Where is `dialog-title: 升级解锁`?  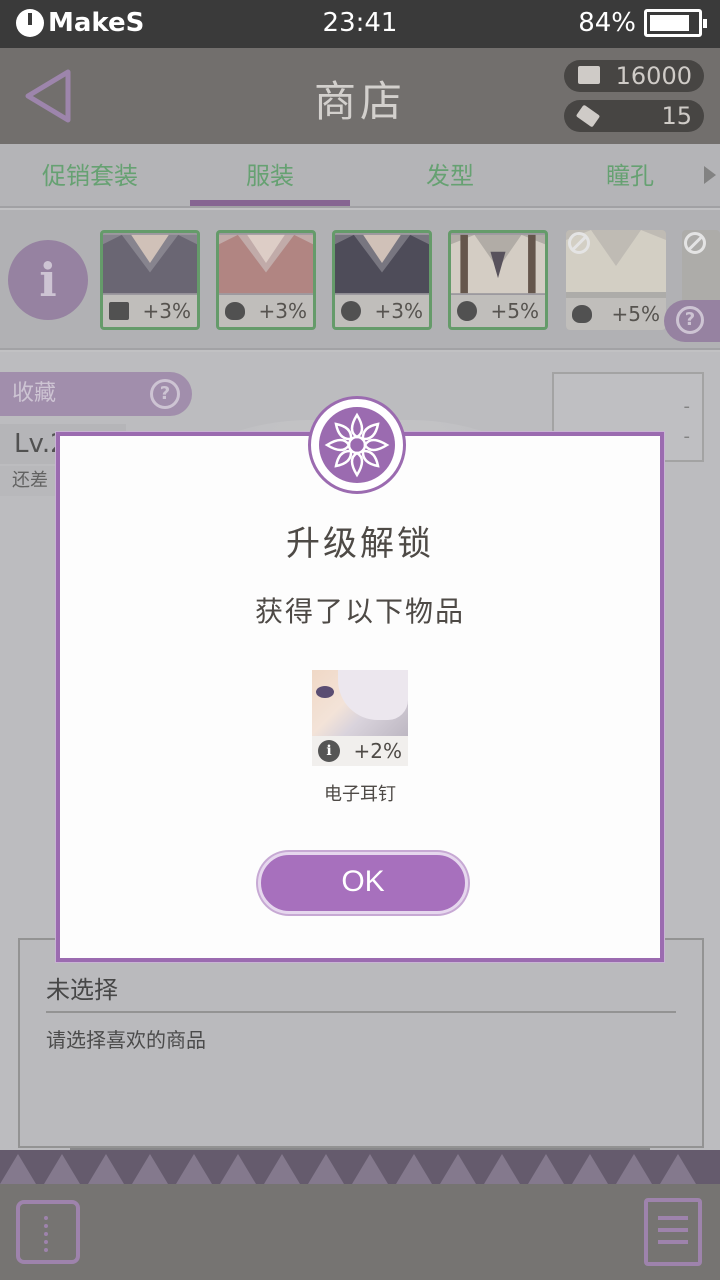
dialog-title: 升级解锁 is located at coordinates (360, 544).